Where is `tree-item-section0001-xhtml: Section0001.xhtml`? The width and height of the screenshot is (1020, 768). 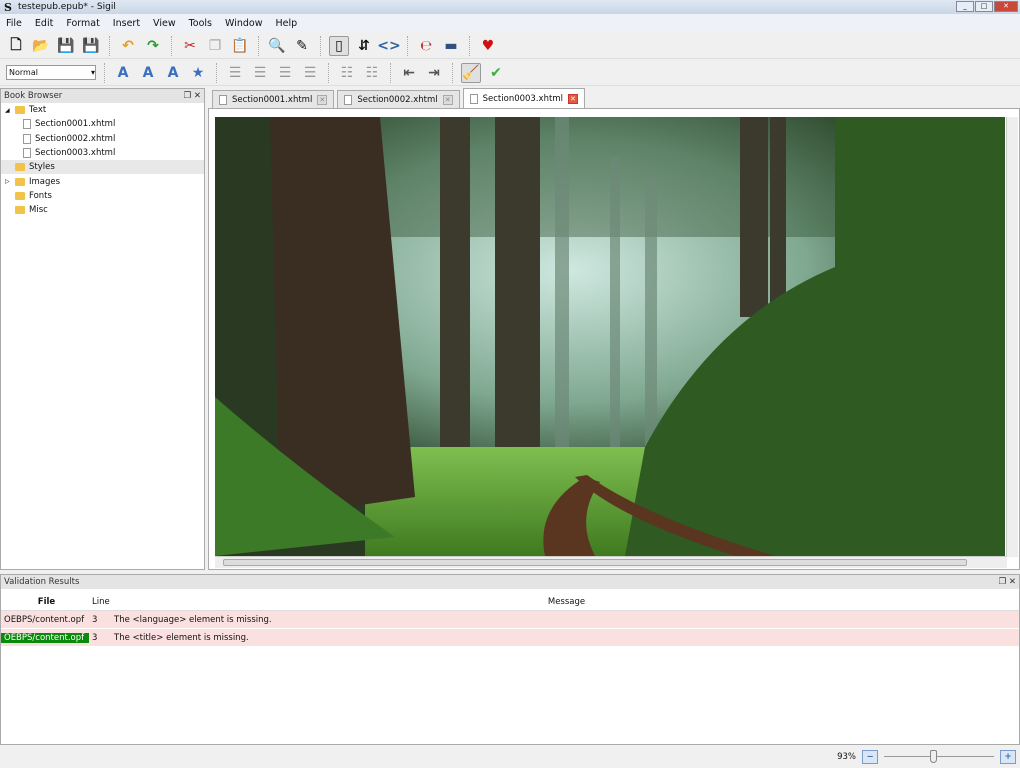 tree-item-section0001-xhtml: Section0001.xhtml is located at coordinates (102, 124).